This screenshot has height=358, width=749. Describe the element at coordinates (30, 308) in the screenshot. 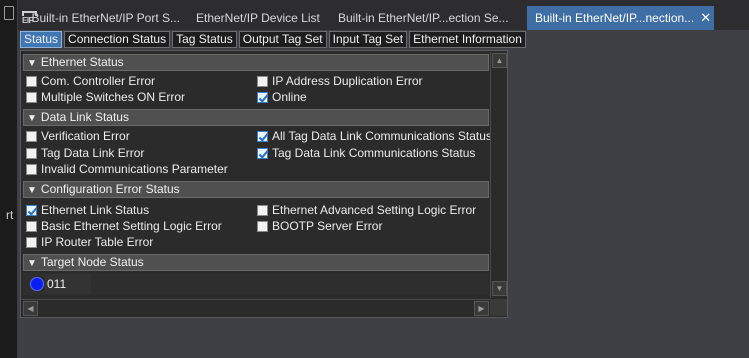

I see `scroll-left-icon: ◀` at that location.